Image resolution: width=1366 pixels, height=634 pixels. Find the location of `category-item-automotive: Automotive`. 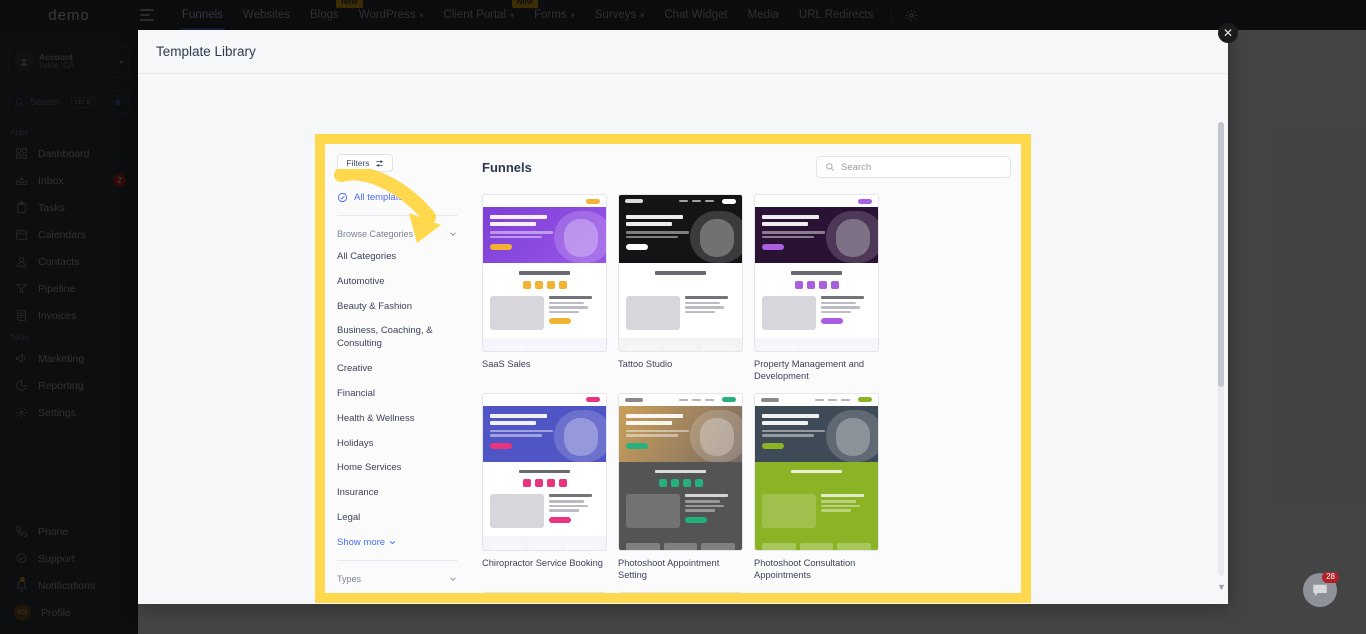

category-item-automotive: Automotive is located at coordinates (397, 282).